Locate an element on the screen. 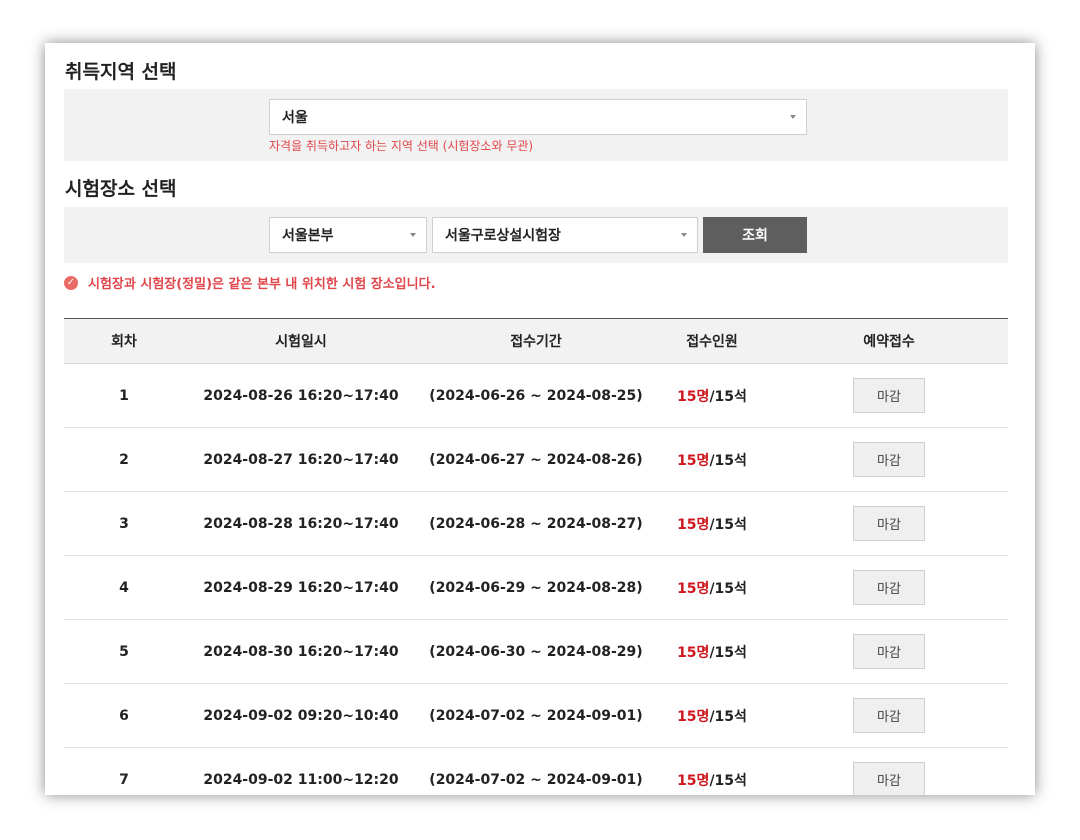 The width and height of the screenshot is (1080, 840). venue-section-title: 시험장소 선택 is located at coordinates (121, 189).